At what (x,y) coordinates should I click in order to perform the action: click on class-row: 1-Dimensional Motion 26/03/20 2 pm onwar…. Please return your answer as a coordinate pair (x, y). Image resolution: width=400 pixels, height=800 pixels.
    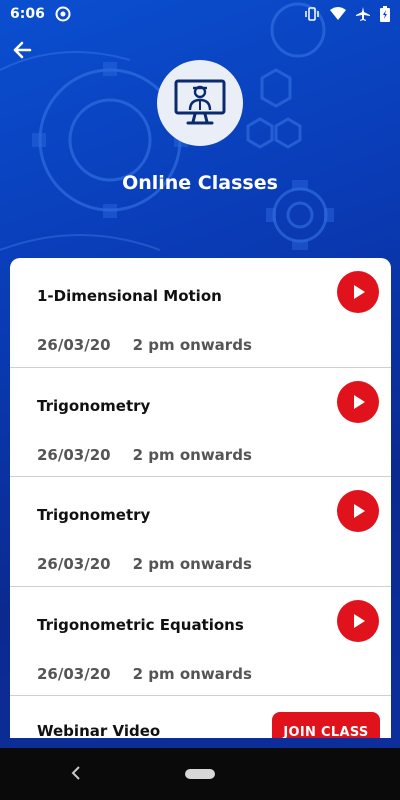
    Looking at the image, I should click on (200, 313).